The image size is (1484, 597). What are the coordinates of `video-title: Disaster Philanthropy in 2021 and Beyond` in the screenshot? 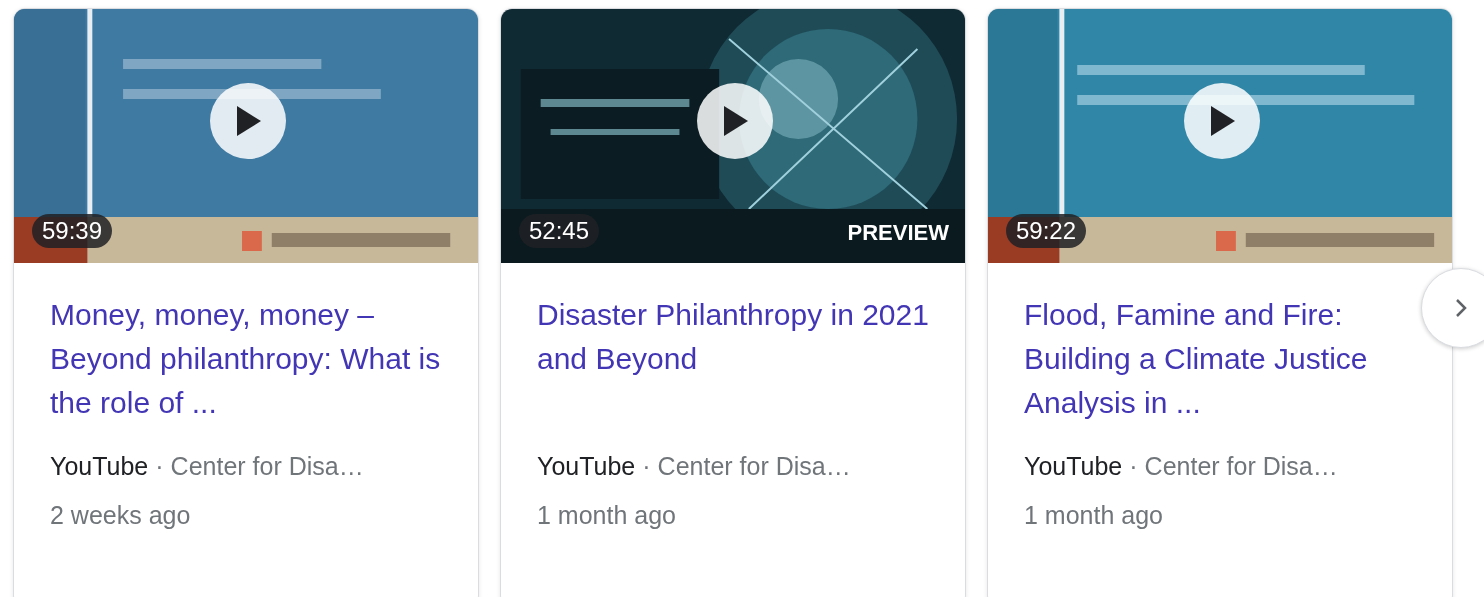 It's located at (737, 359).